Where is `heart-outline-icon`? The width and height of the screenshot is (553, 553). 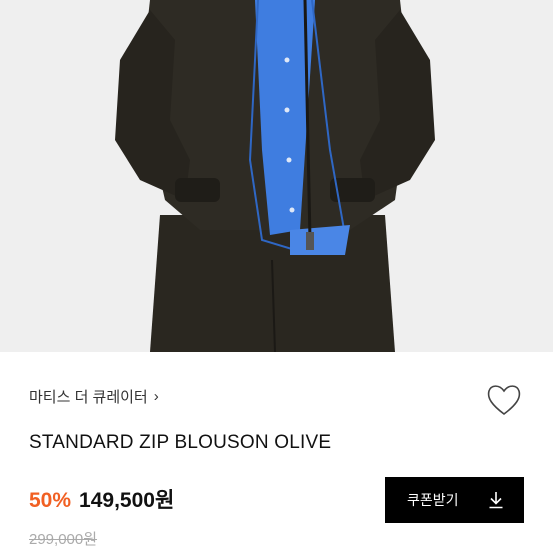 heart-outline-icon is located at coordinates (504, 400).